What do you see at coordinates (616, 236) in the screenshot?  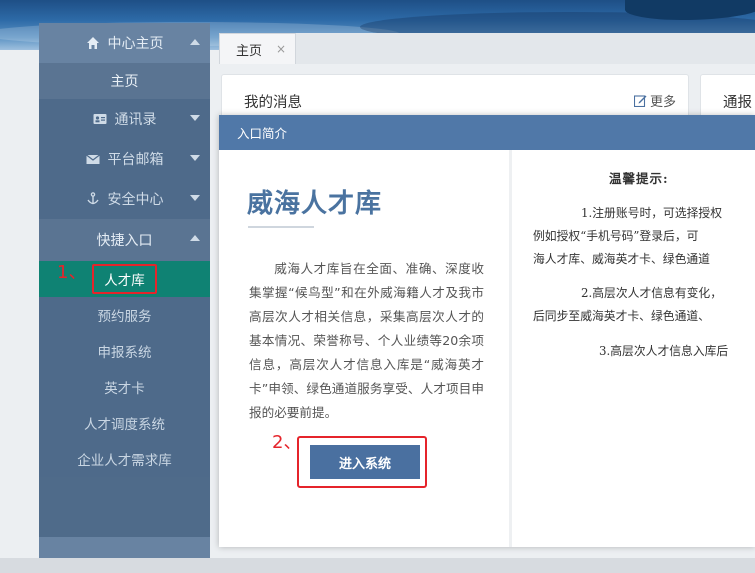 I see `tip-line: 例如授权“手机号码”登录后，可` at bounding box center [616, 236].